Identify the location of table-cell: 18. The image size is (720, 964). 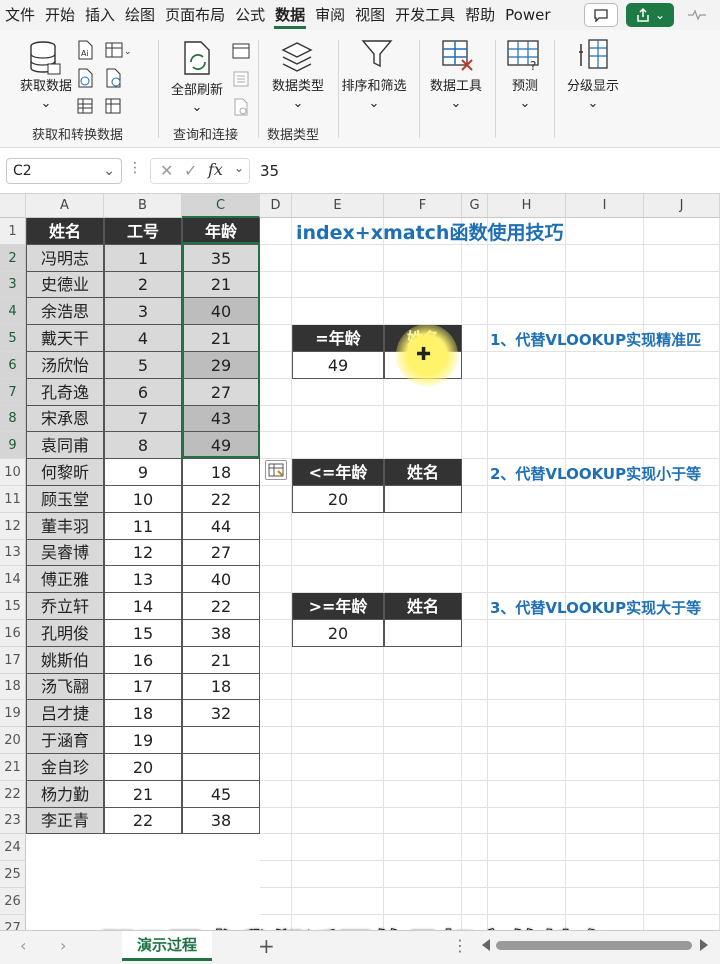
(221, 472).